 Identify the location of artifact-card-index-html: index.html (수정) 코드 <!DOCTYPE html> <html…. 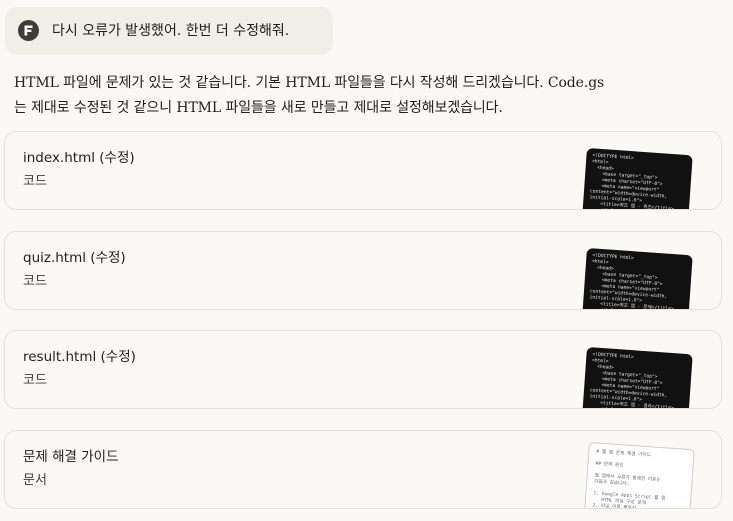
(363, 170).